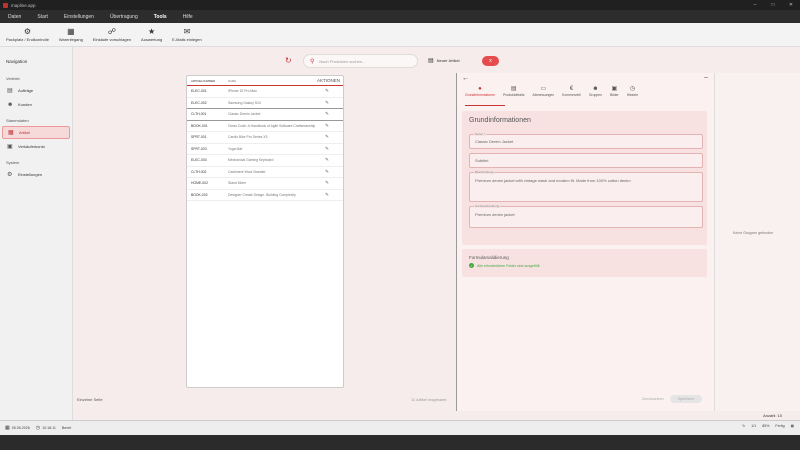  I want to click on cart-icon: ☍, so click(111, 31).